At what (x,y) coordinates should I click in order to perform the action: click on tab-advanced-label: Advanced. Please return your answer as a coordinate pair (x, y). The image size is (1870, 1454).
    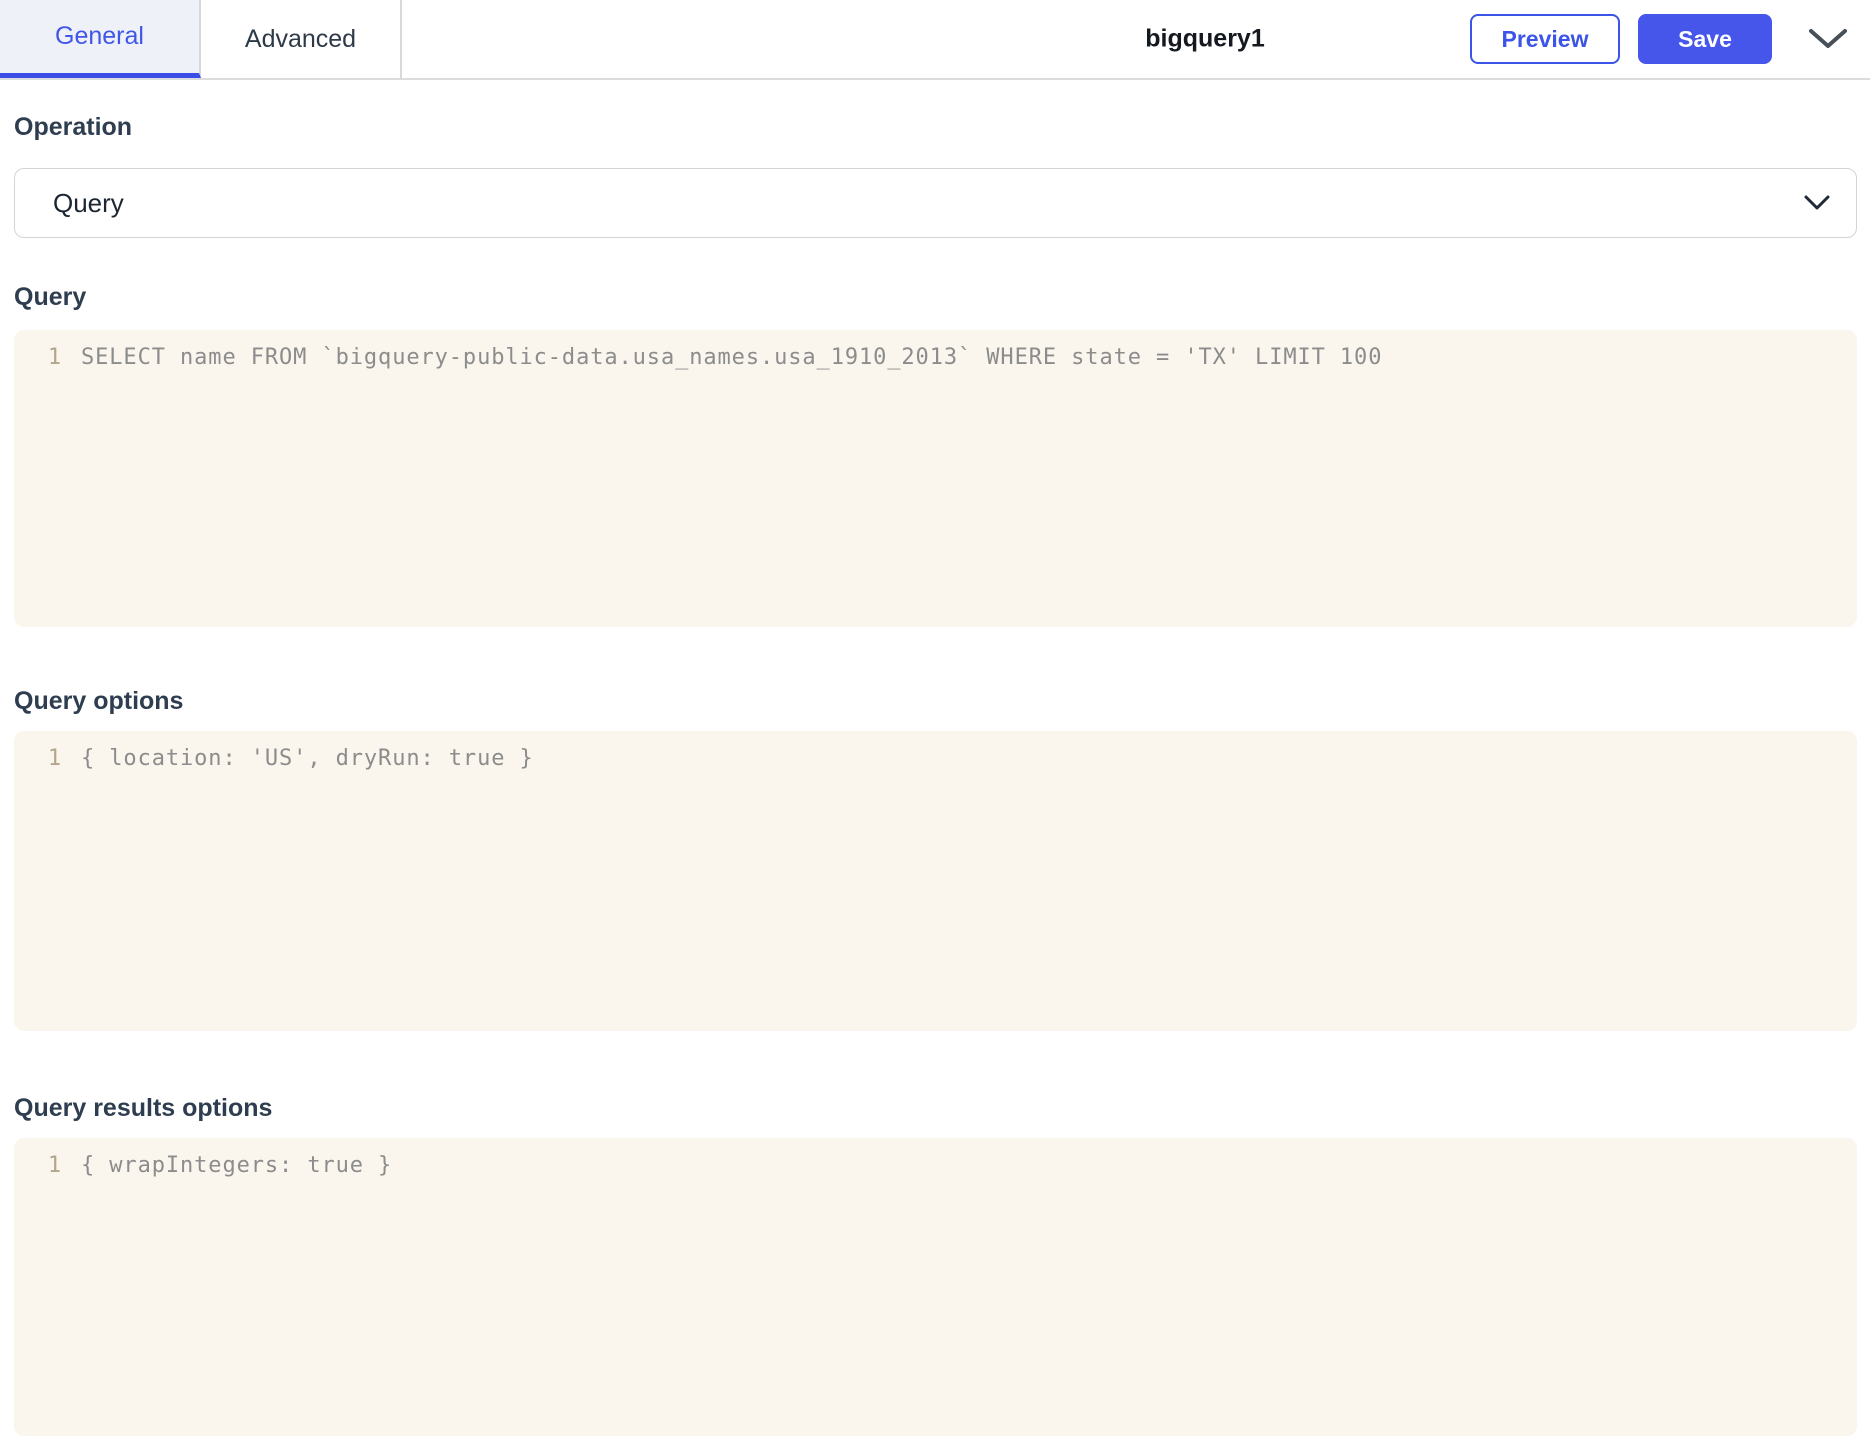
    Looking at the image, I should click on (300, 38).